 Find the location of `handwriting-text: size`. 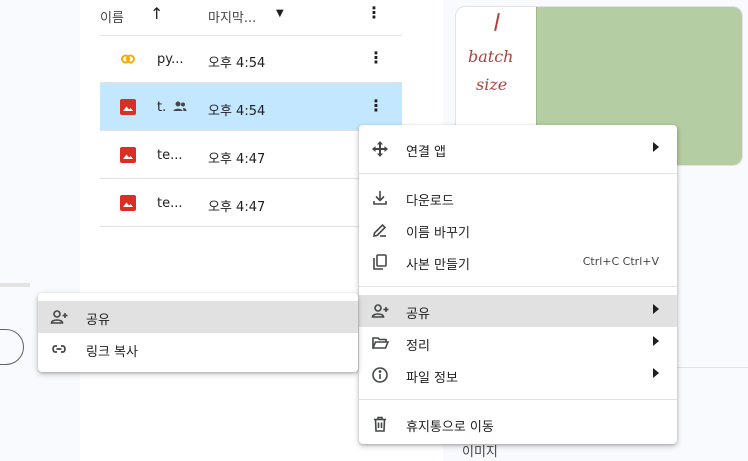

handwriting-text: size is located at coordinates (492, 84).